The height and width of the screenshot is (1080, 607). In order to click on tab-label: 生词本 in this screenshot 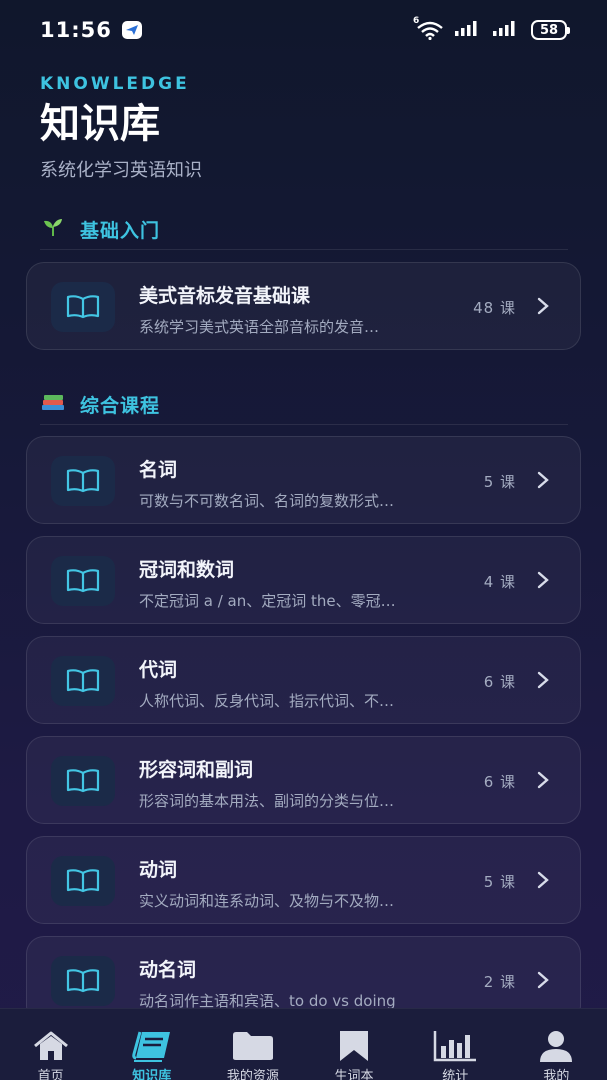, I will do `click(354, 1074)`.